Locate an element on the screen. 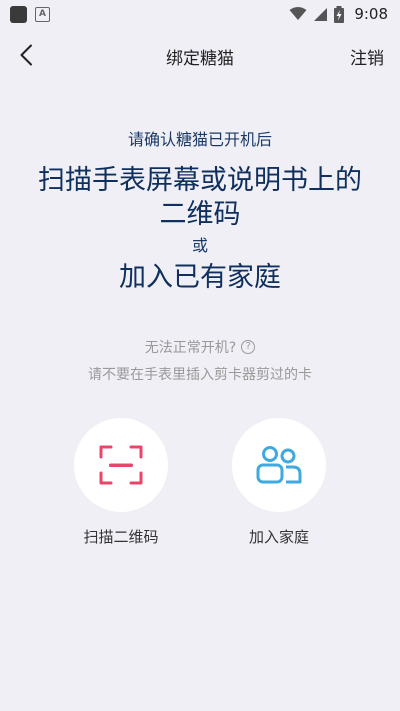 The width and height of the screenshot is (400, 711). question-circle-icon: ? is located at coordinates (248, 347).